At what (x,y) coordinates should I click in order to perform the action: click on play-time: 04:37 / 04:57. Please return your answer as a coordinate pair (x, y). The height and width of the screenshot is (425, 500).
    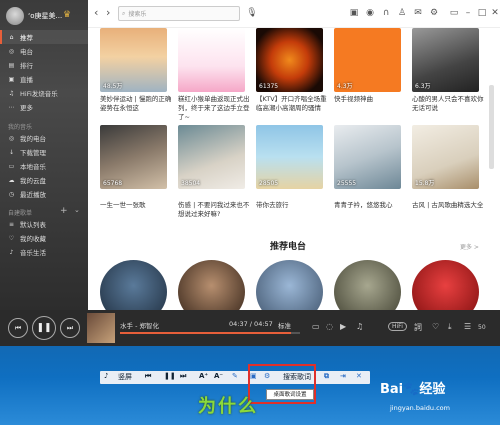
    Looking at the image, I should click on (251, 324).